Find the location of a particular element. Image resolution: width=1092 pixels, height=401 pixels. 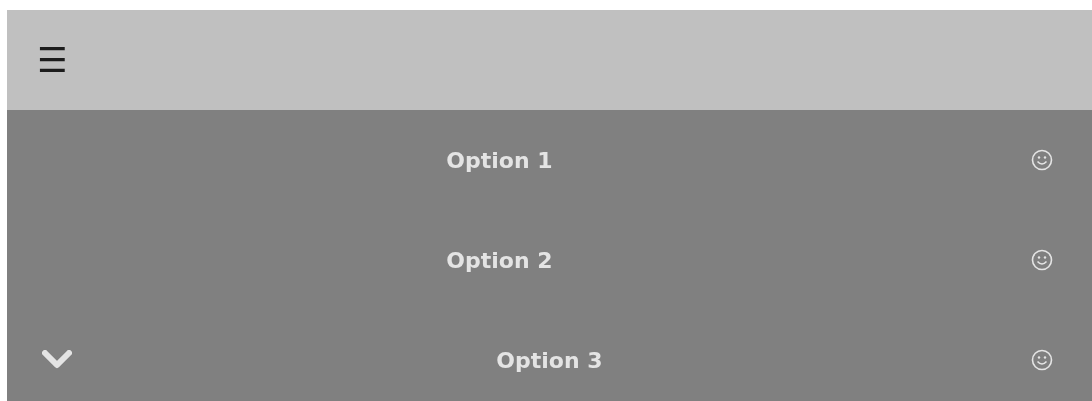

menu-item: Option 2 is located at coordinates (499, 260).